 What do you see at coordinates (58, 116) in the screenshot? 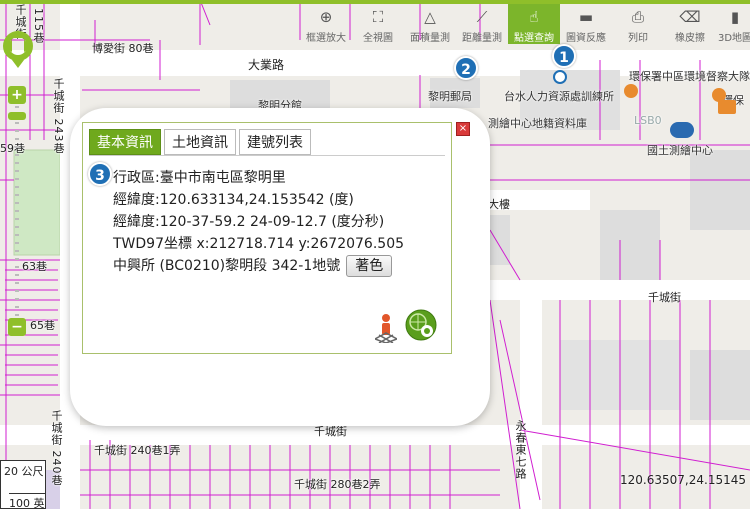
I see `map-label: 千城街 243巷` at bounding box center [58, 116].